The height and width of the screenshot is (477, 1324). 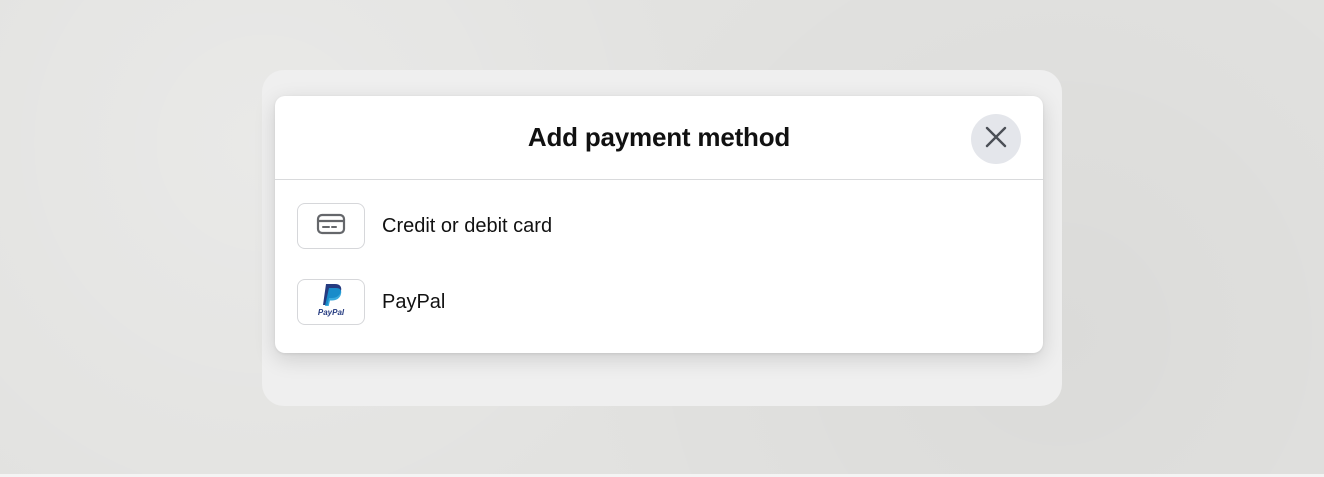 What do you see at coordinates (467, 225) in the screenshot?
I see `option-label-credit-card: Credit or debit card` at bounding box center [467, 225].